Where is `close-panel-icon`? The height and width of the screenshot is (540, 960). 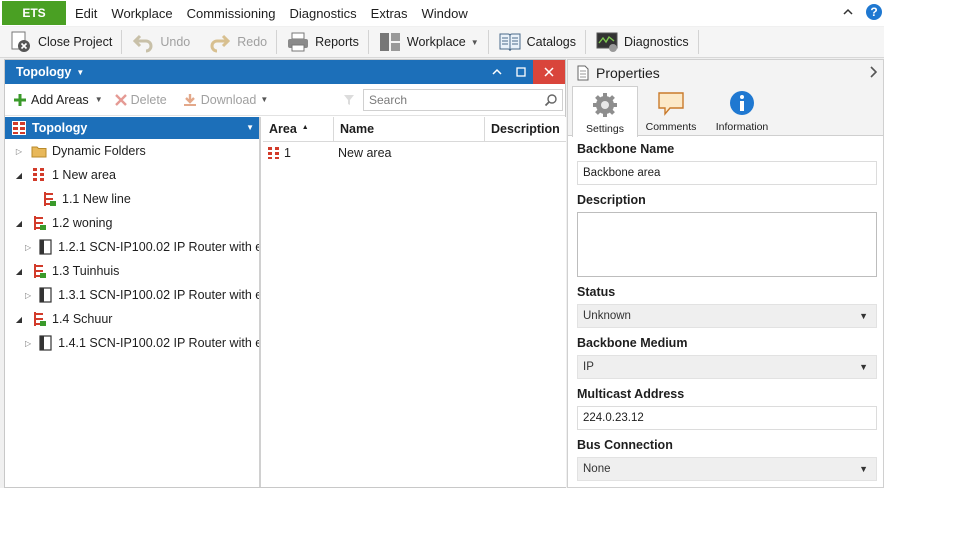
close-panel-icon is located at coordinates (549, 72).